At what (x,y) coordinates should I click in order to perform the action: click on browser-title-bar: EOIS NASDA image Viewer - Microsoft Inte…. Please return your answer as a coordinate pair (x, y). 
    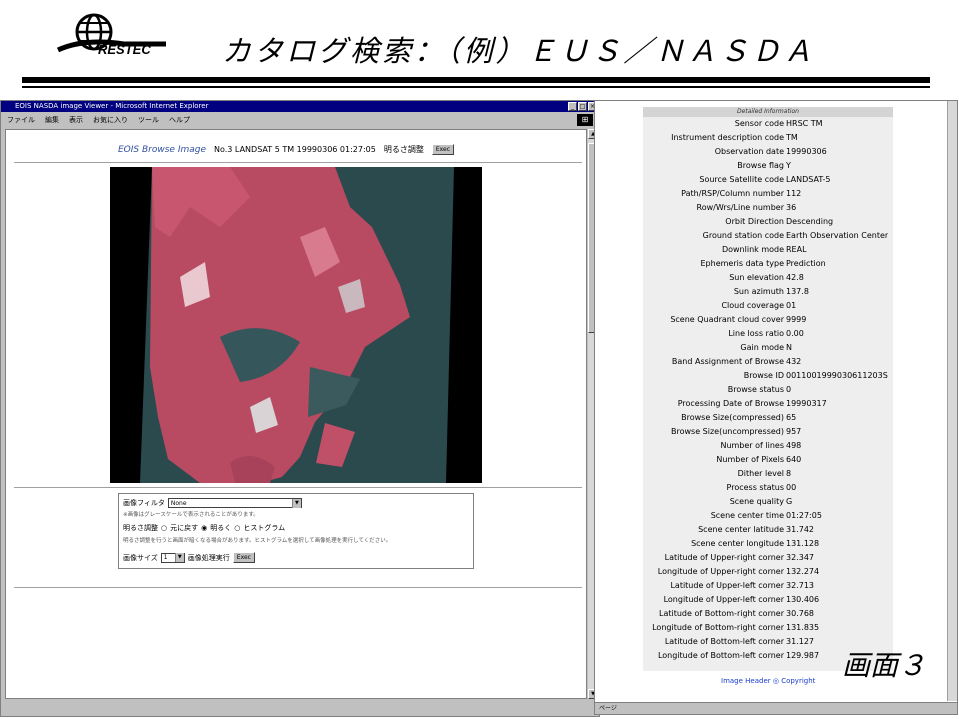
    Looking at the image, I should click on (300, 106).